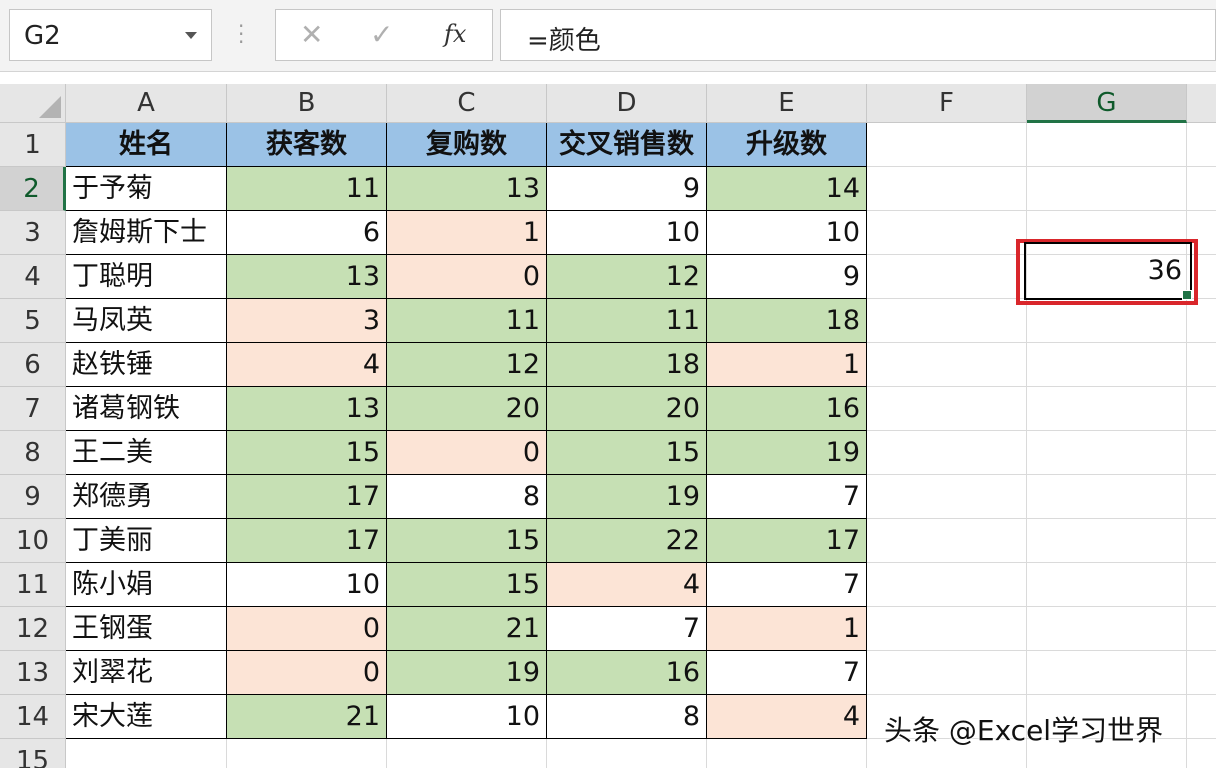 The height and width of the screenshot is (768, 1216). What do you see at coordinates (787, 629) in the screenshot?
I see `value-cell: 1` at bounding box center [787, 629].